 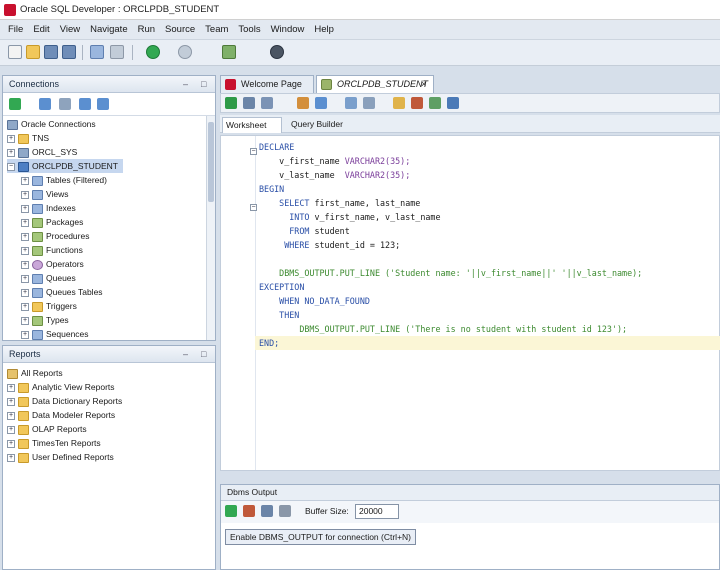 What do you see at coordinates (52, 250) in the screenshot?
I see `tree-item-functions: + Functions` at bounding box center [52, 250].